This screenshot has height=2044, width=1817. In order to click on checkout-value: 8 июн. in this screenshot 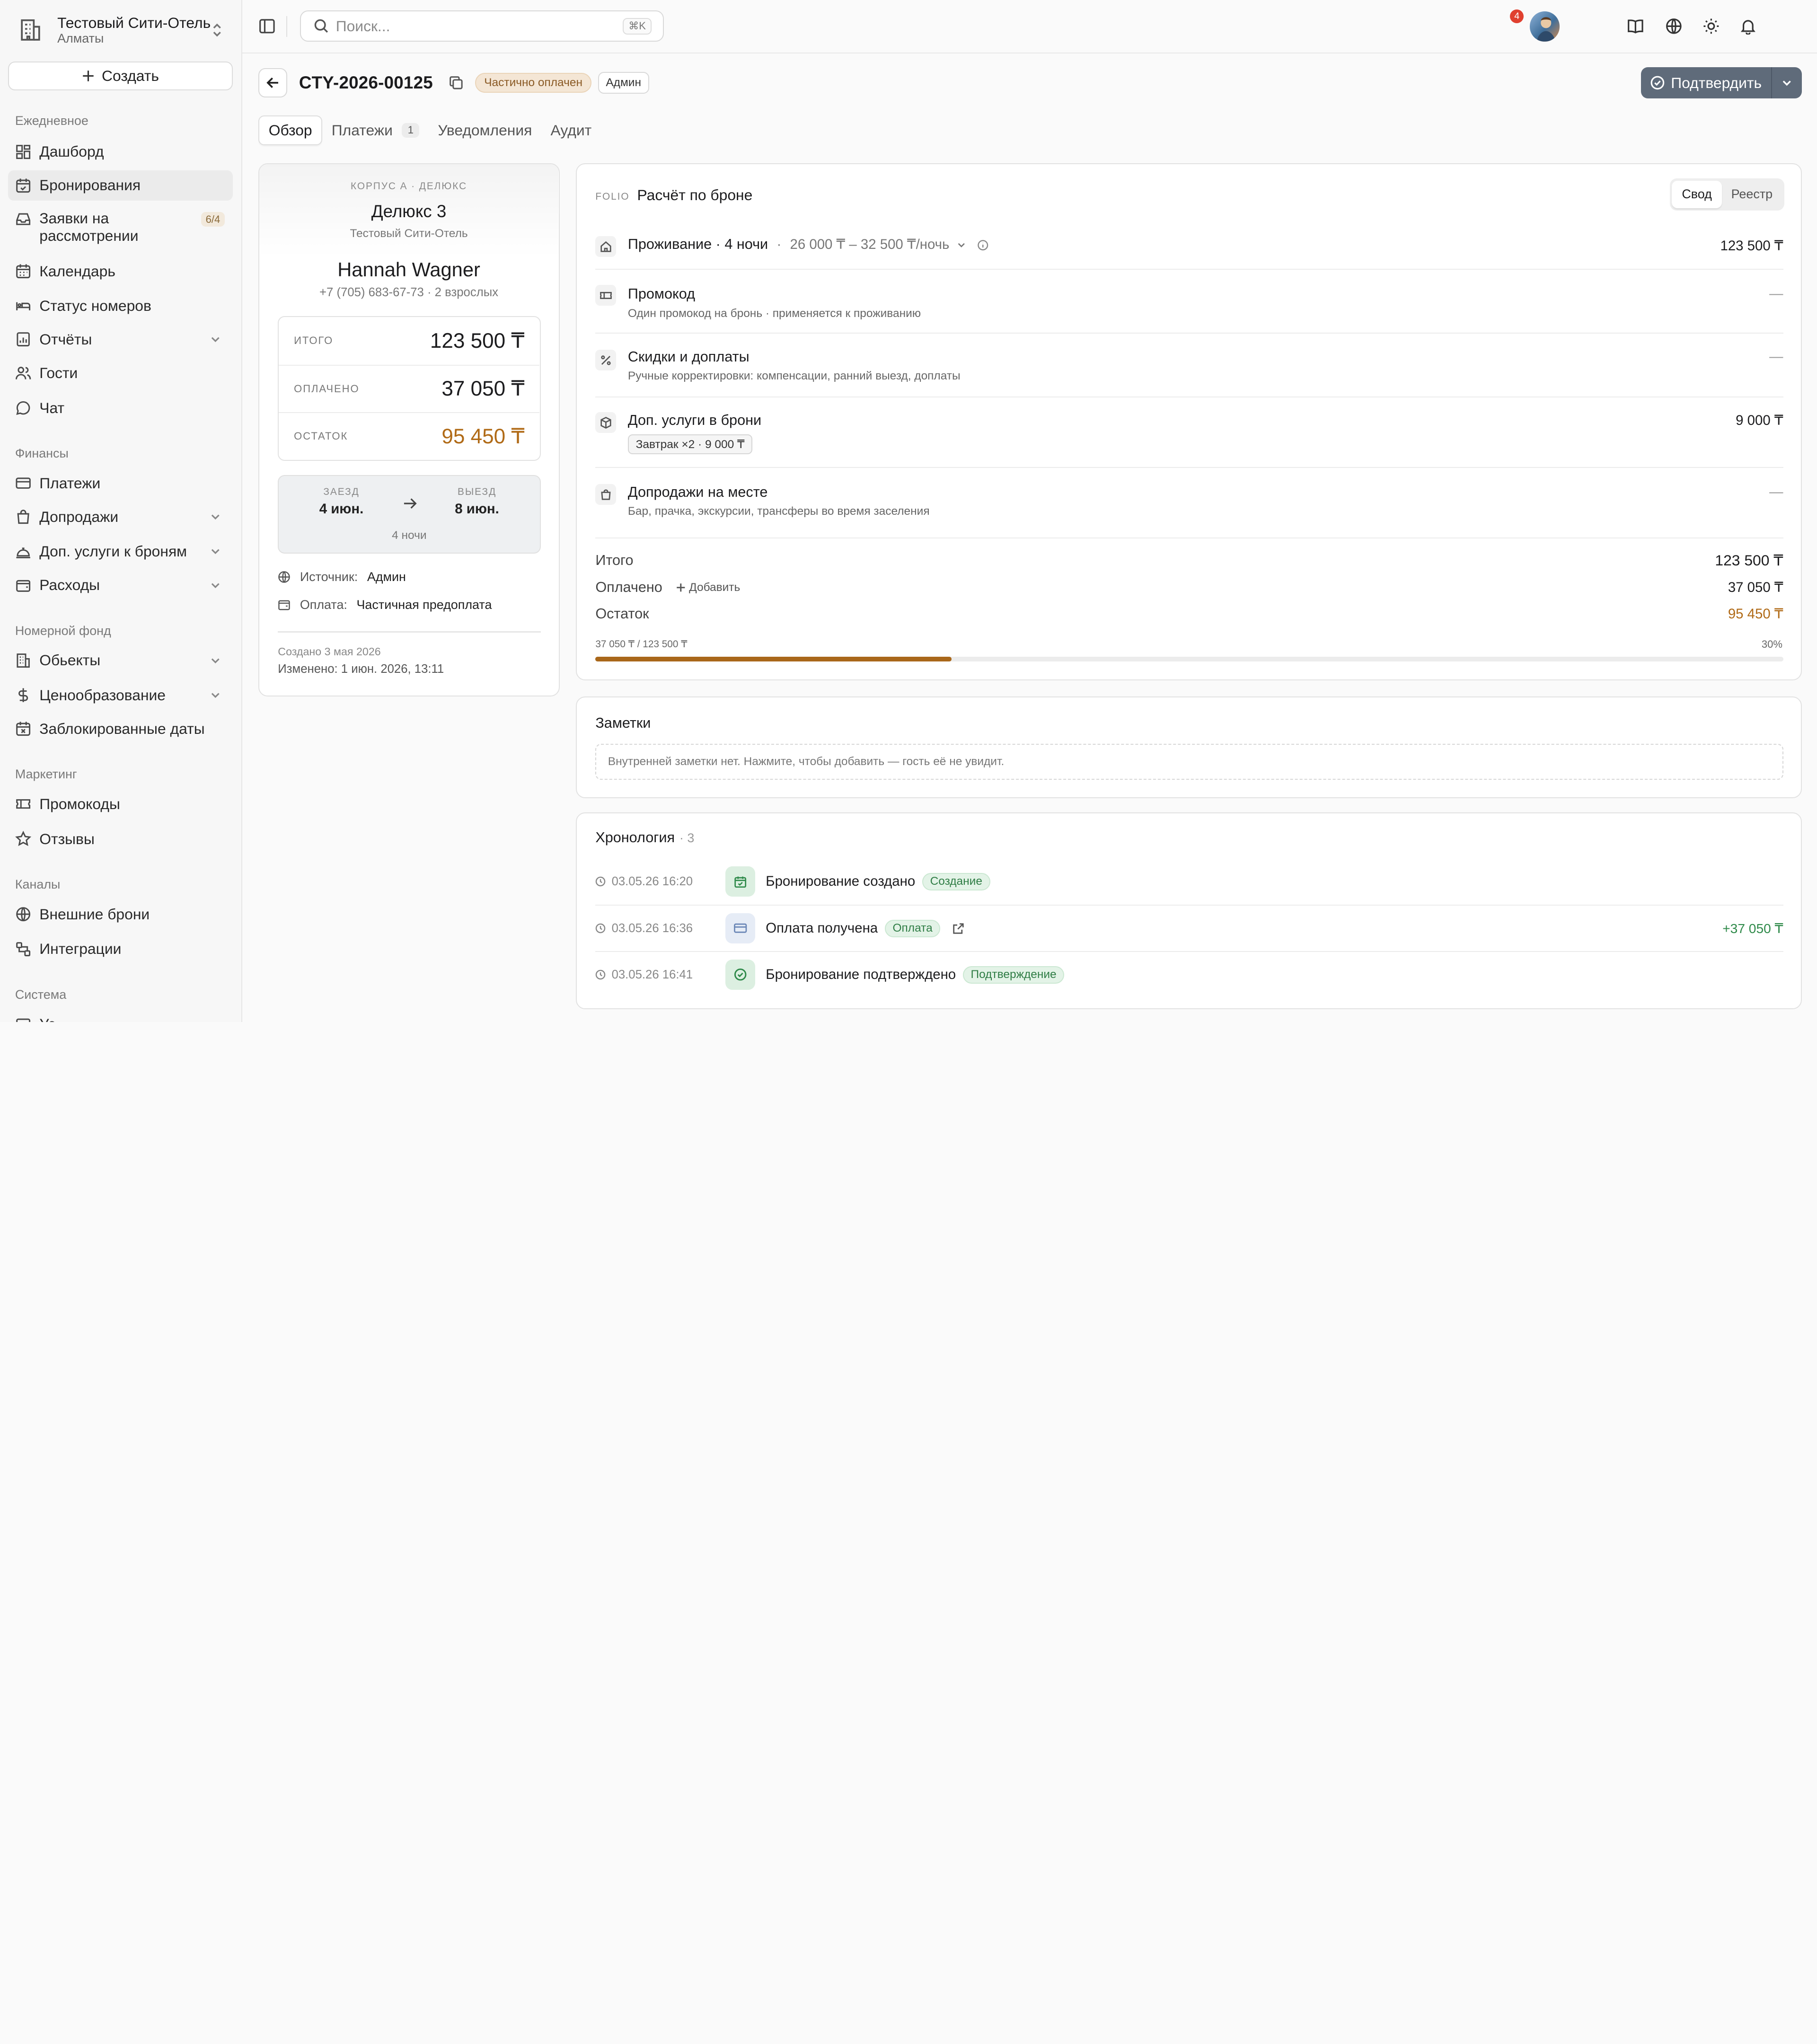, I will do `click(477, 509)`.